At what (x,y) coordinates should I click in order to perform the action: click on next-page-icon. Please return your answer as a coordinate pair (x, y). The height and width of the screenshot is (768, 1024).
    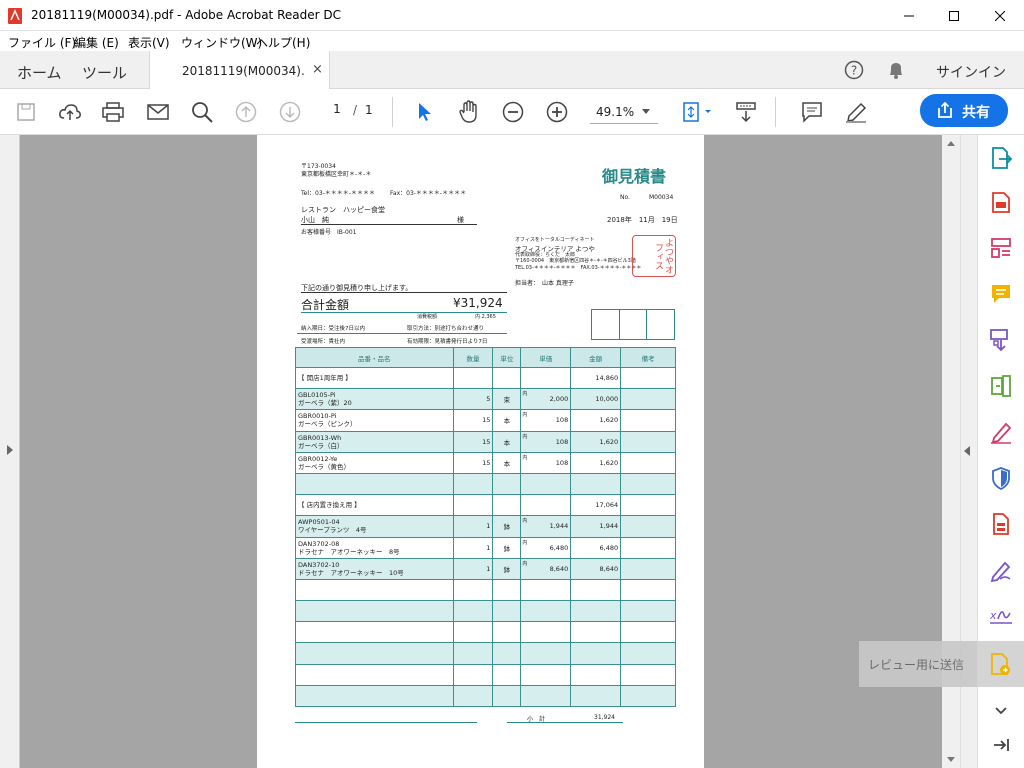
    Looking at the image, I should click on (290, 112).